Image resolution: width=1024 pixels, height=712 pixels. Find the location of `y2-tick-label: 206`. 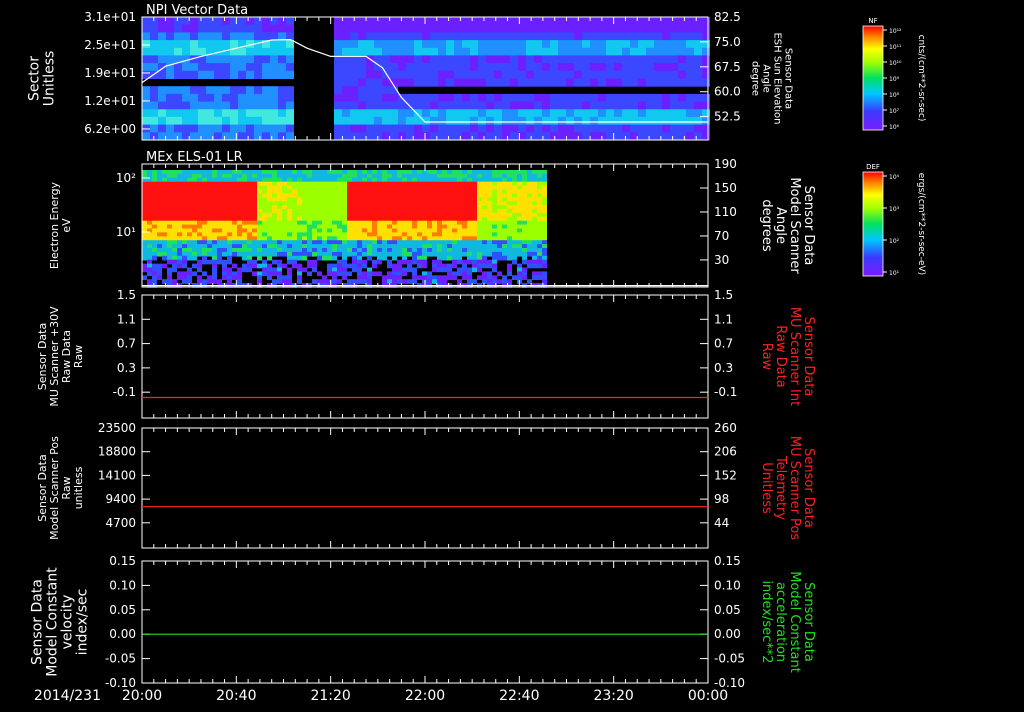

y2-tick-label: 206 is located at coordinates (725, 452).